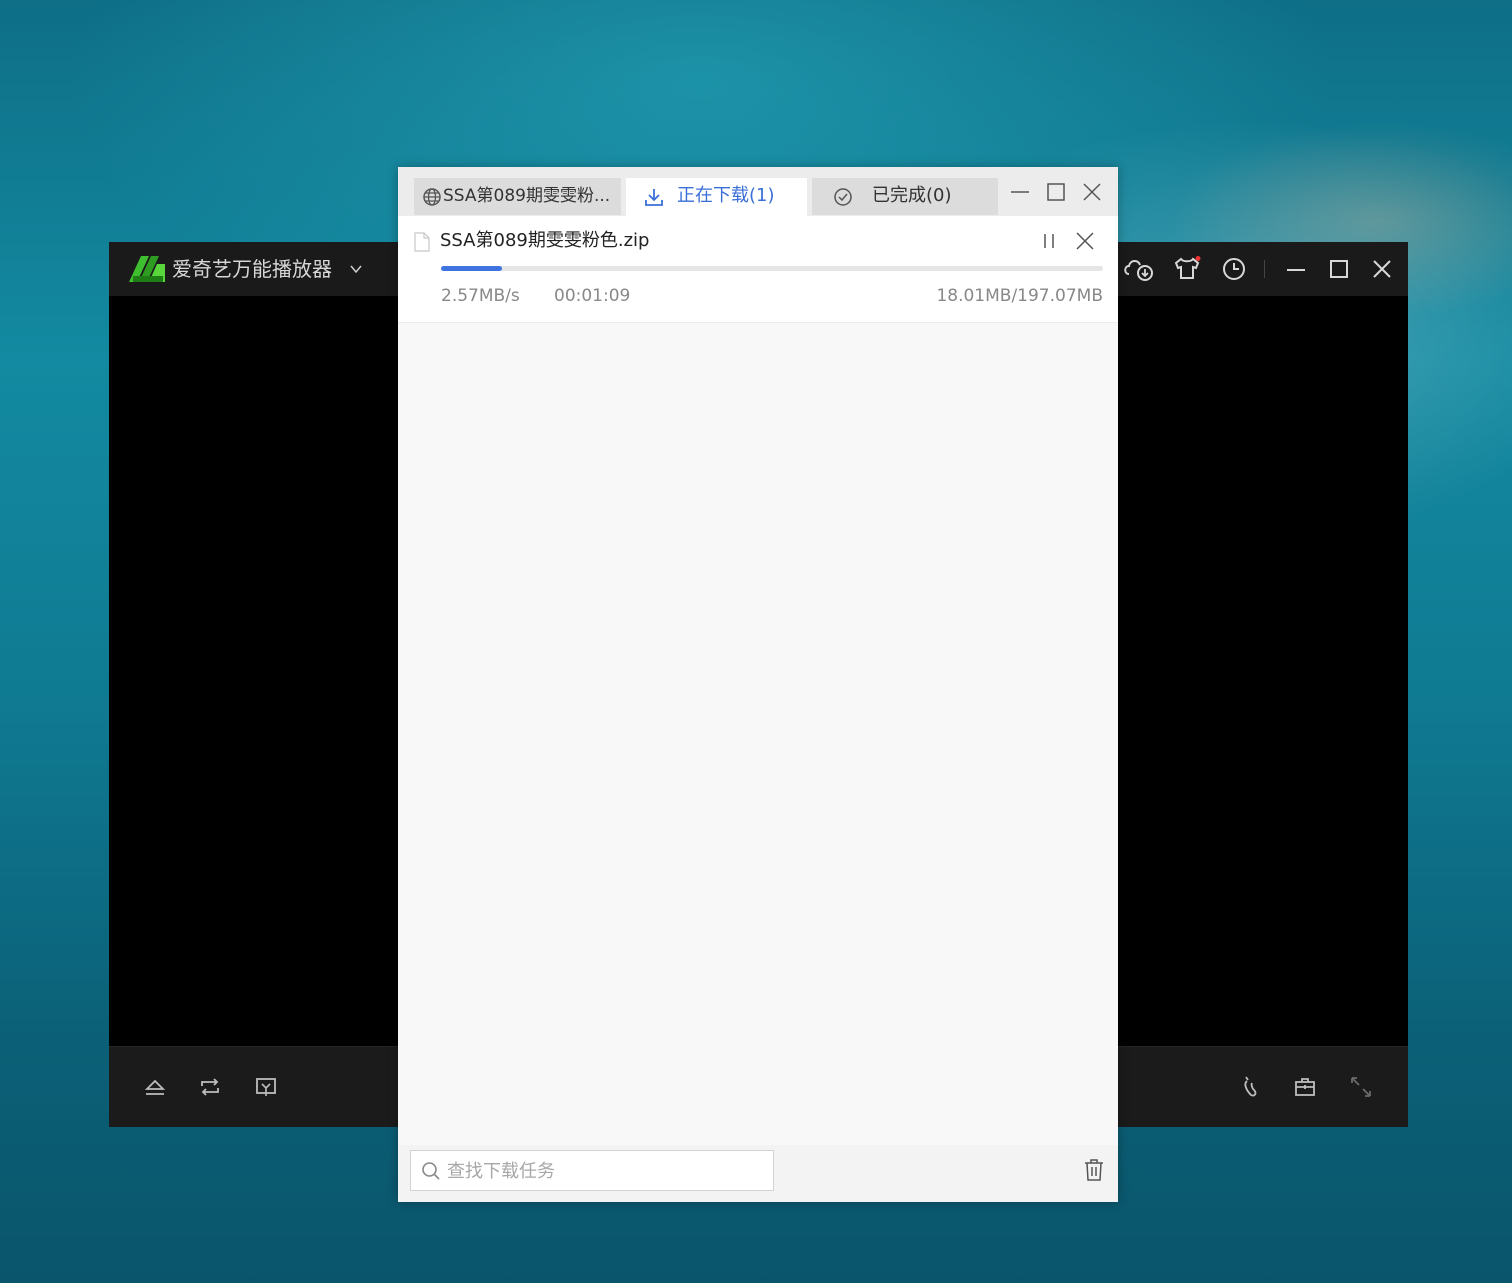 Image resolution: width=1512 pixels, height=1283 pixels. What do you see at coordinates (147, 269) in the screenshot?
I see `iqiyi-logo-icon` at bounding box center [147, 269].